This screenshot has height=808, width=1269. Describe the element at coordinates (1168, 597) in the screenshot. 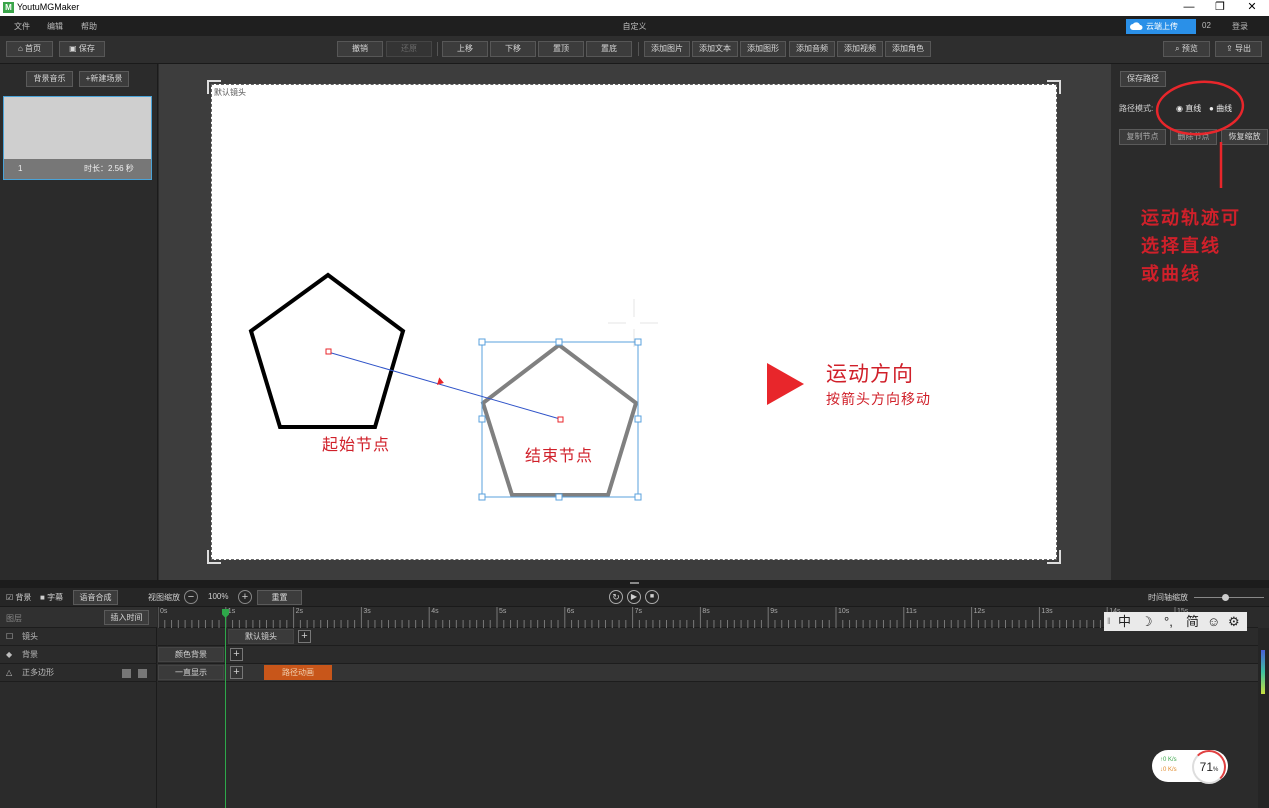

I see `time-zoom-label: 时间轴缩放` at that location.